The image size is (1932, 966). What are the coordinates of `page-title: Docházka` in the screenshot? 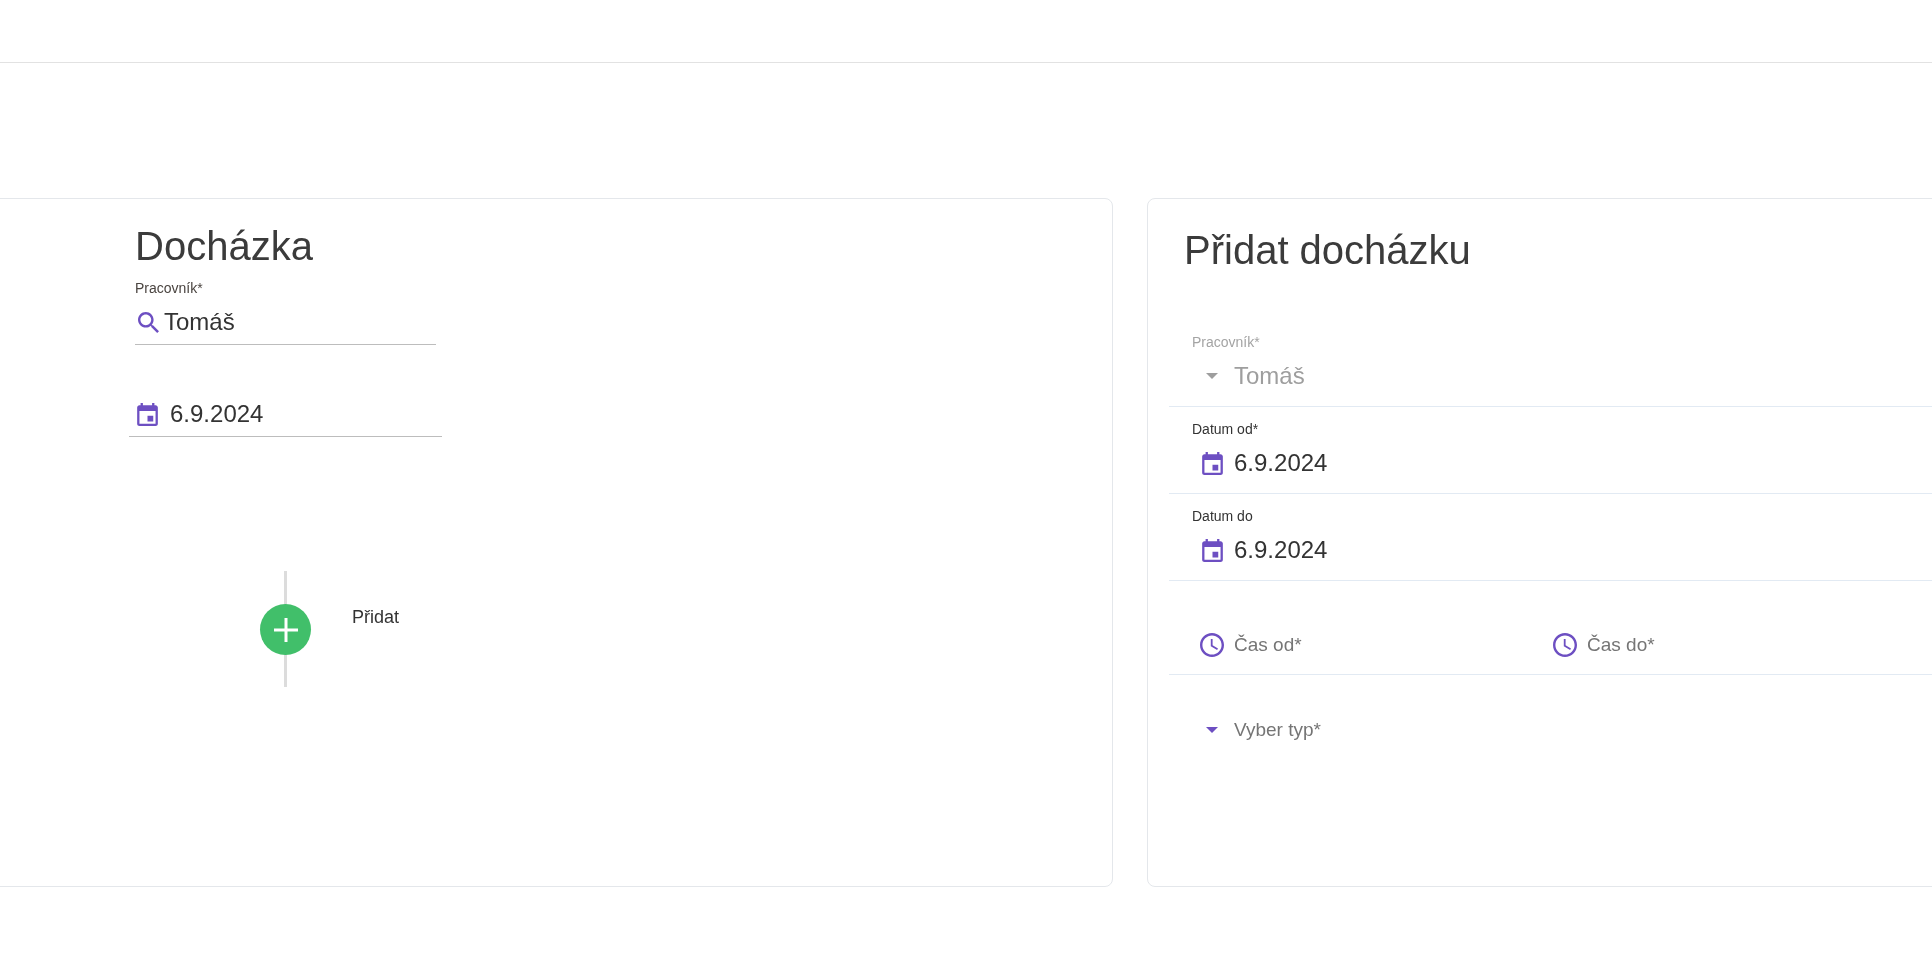 It's located at (224, 246).